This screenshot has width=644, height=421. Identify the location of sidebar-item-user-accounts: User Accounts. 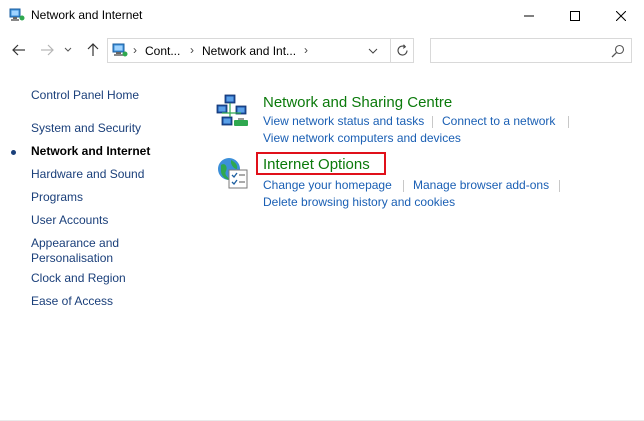
(69, 220).